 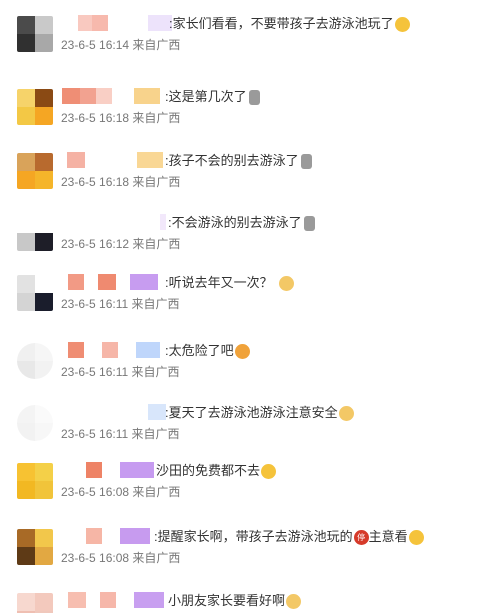 What do you see at coordinates (281, 23) in the screenshot?
I see `comment-text: :家长们看看，不要带孩子去游泳池玩了` at bounding box center [281, 23].